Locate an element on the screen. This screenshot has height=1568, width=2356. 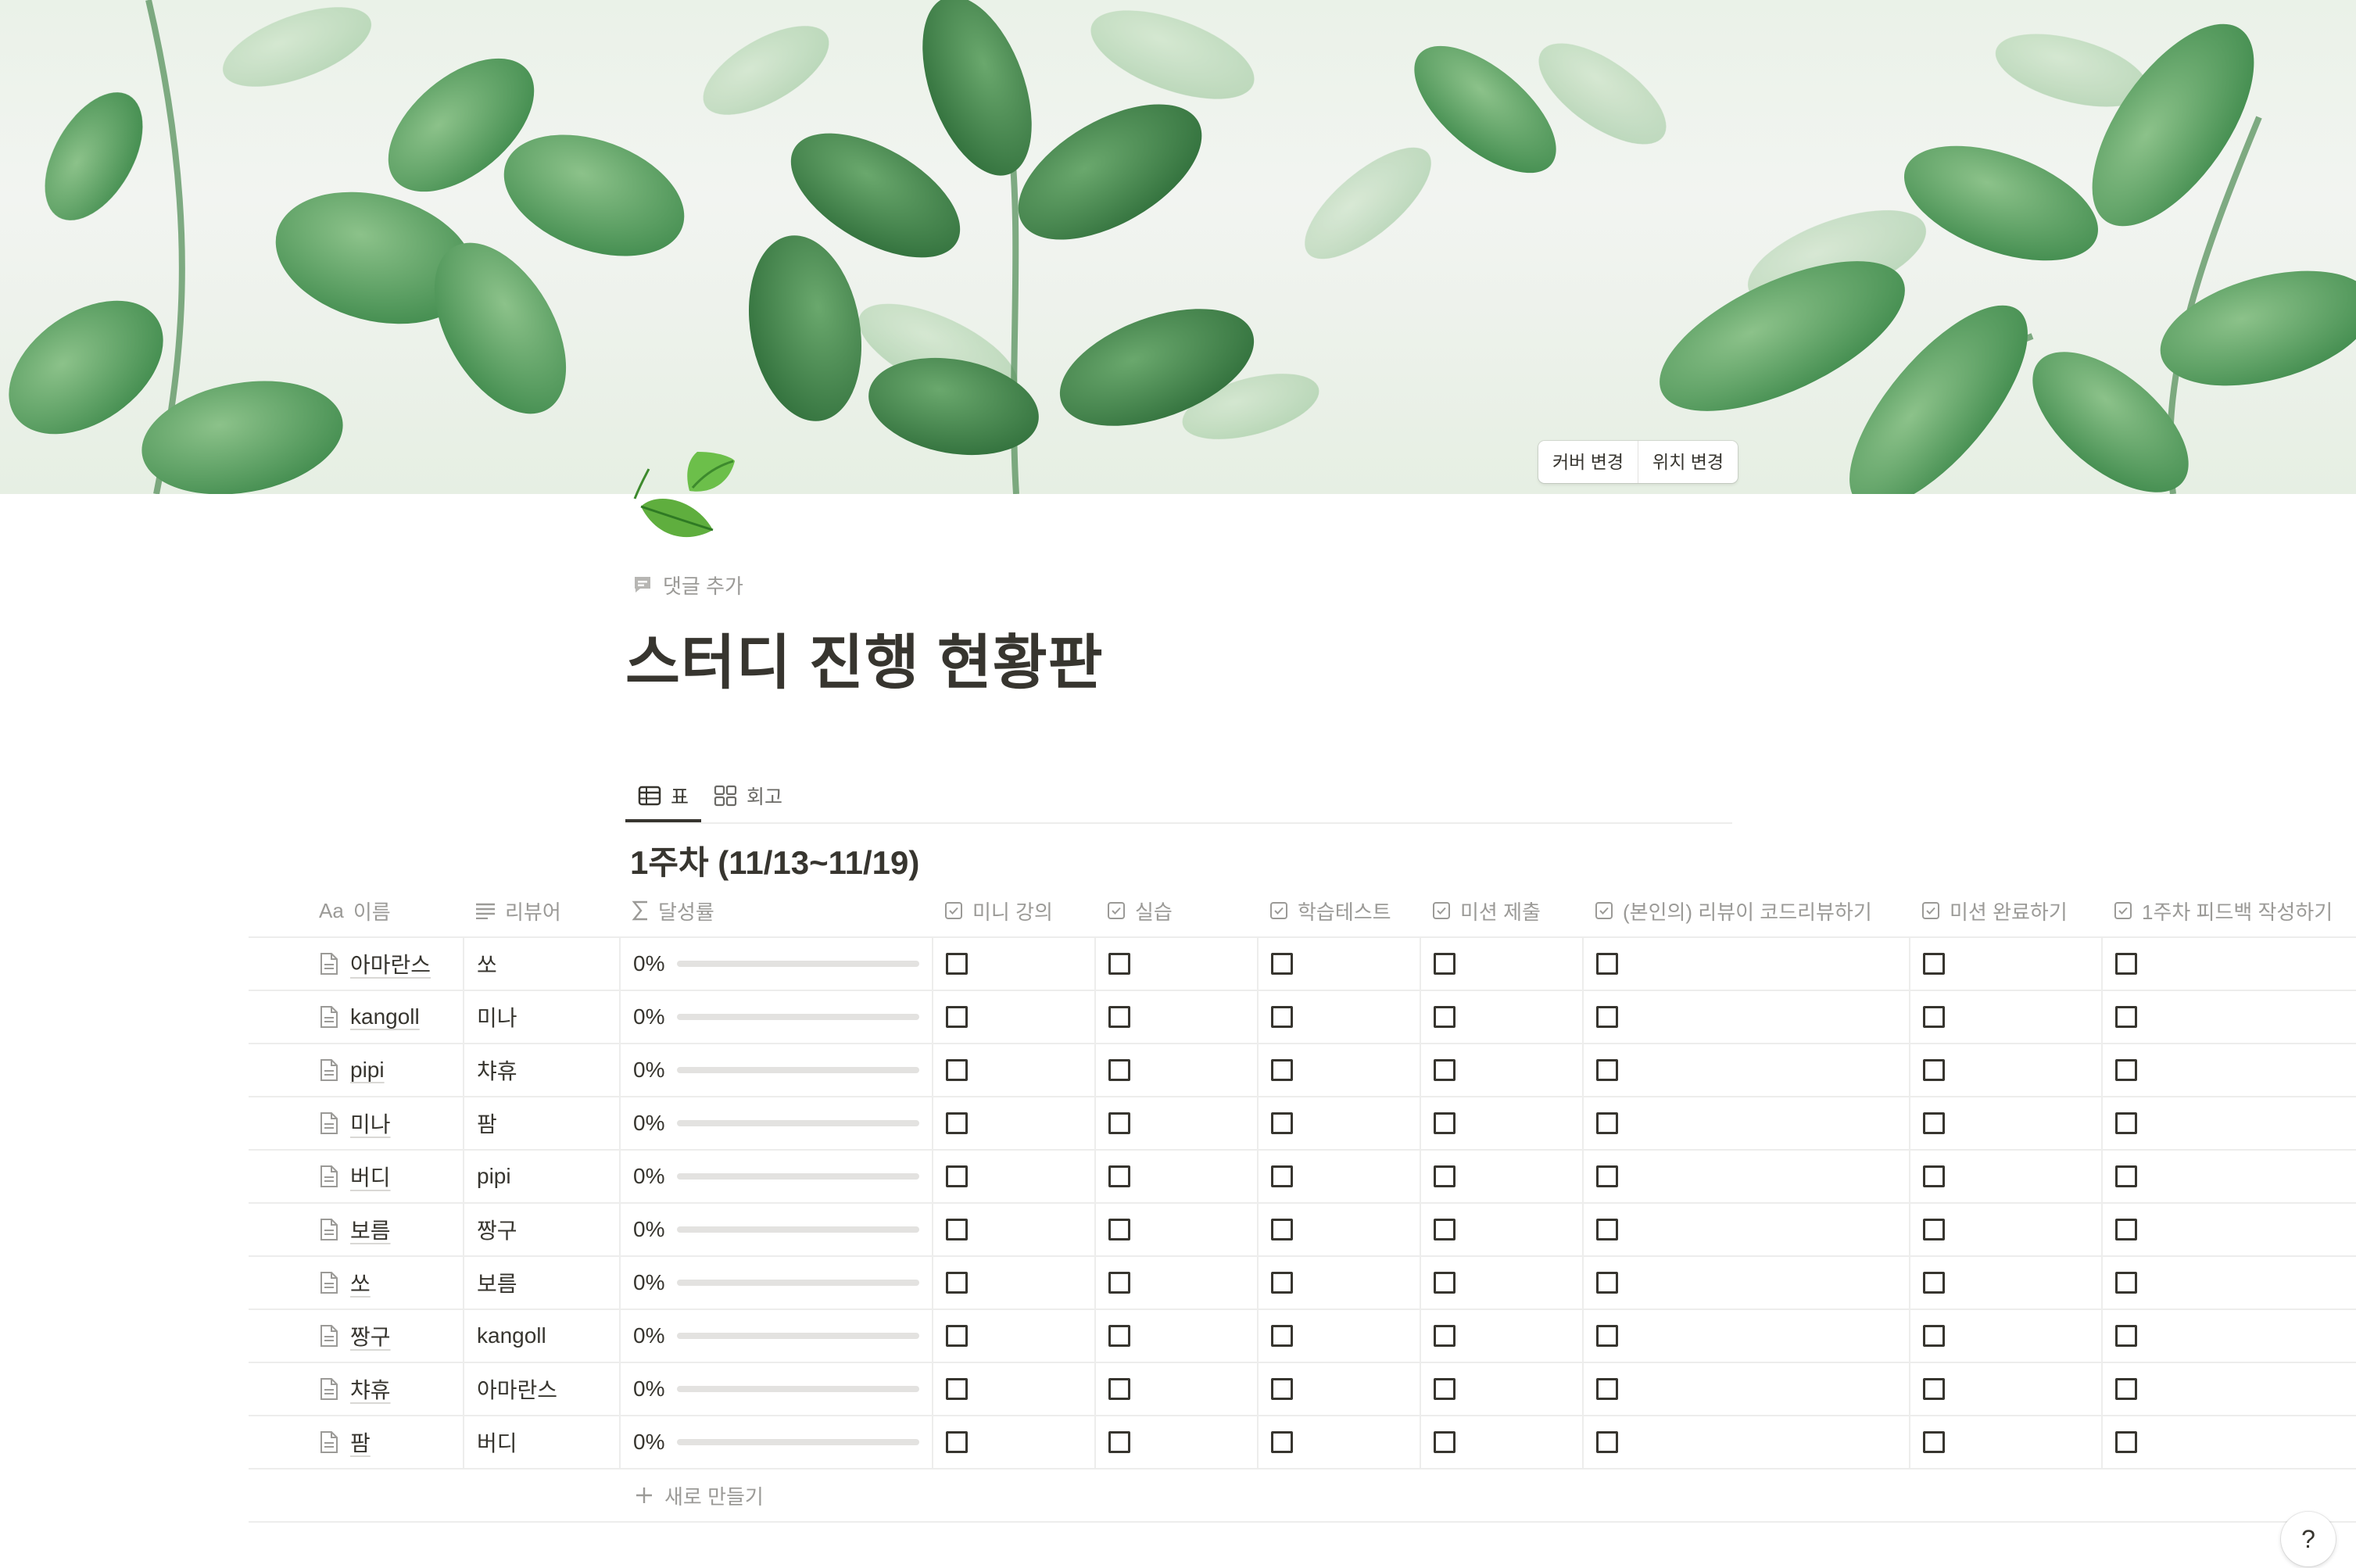
reviewer-cell: 보름 is located at coordinates (541, 1282).